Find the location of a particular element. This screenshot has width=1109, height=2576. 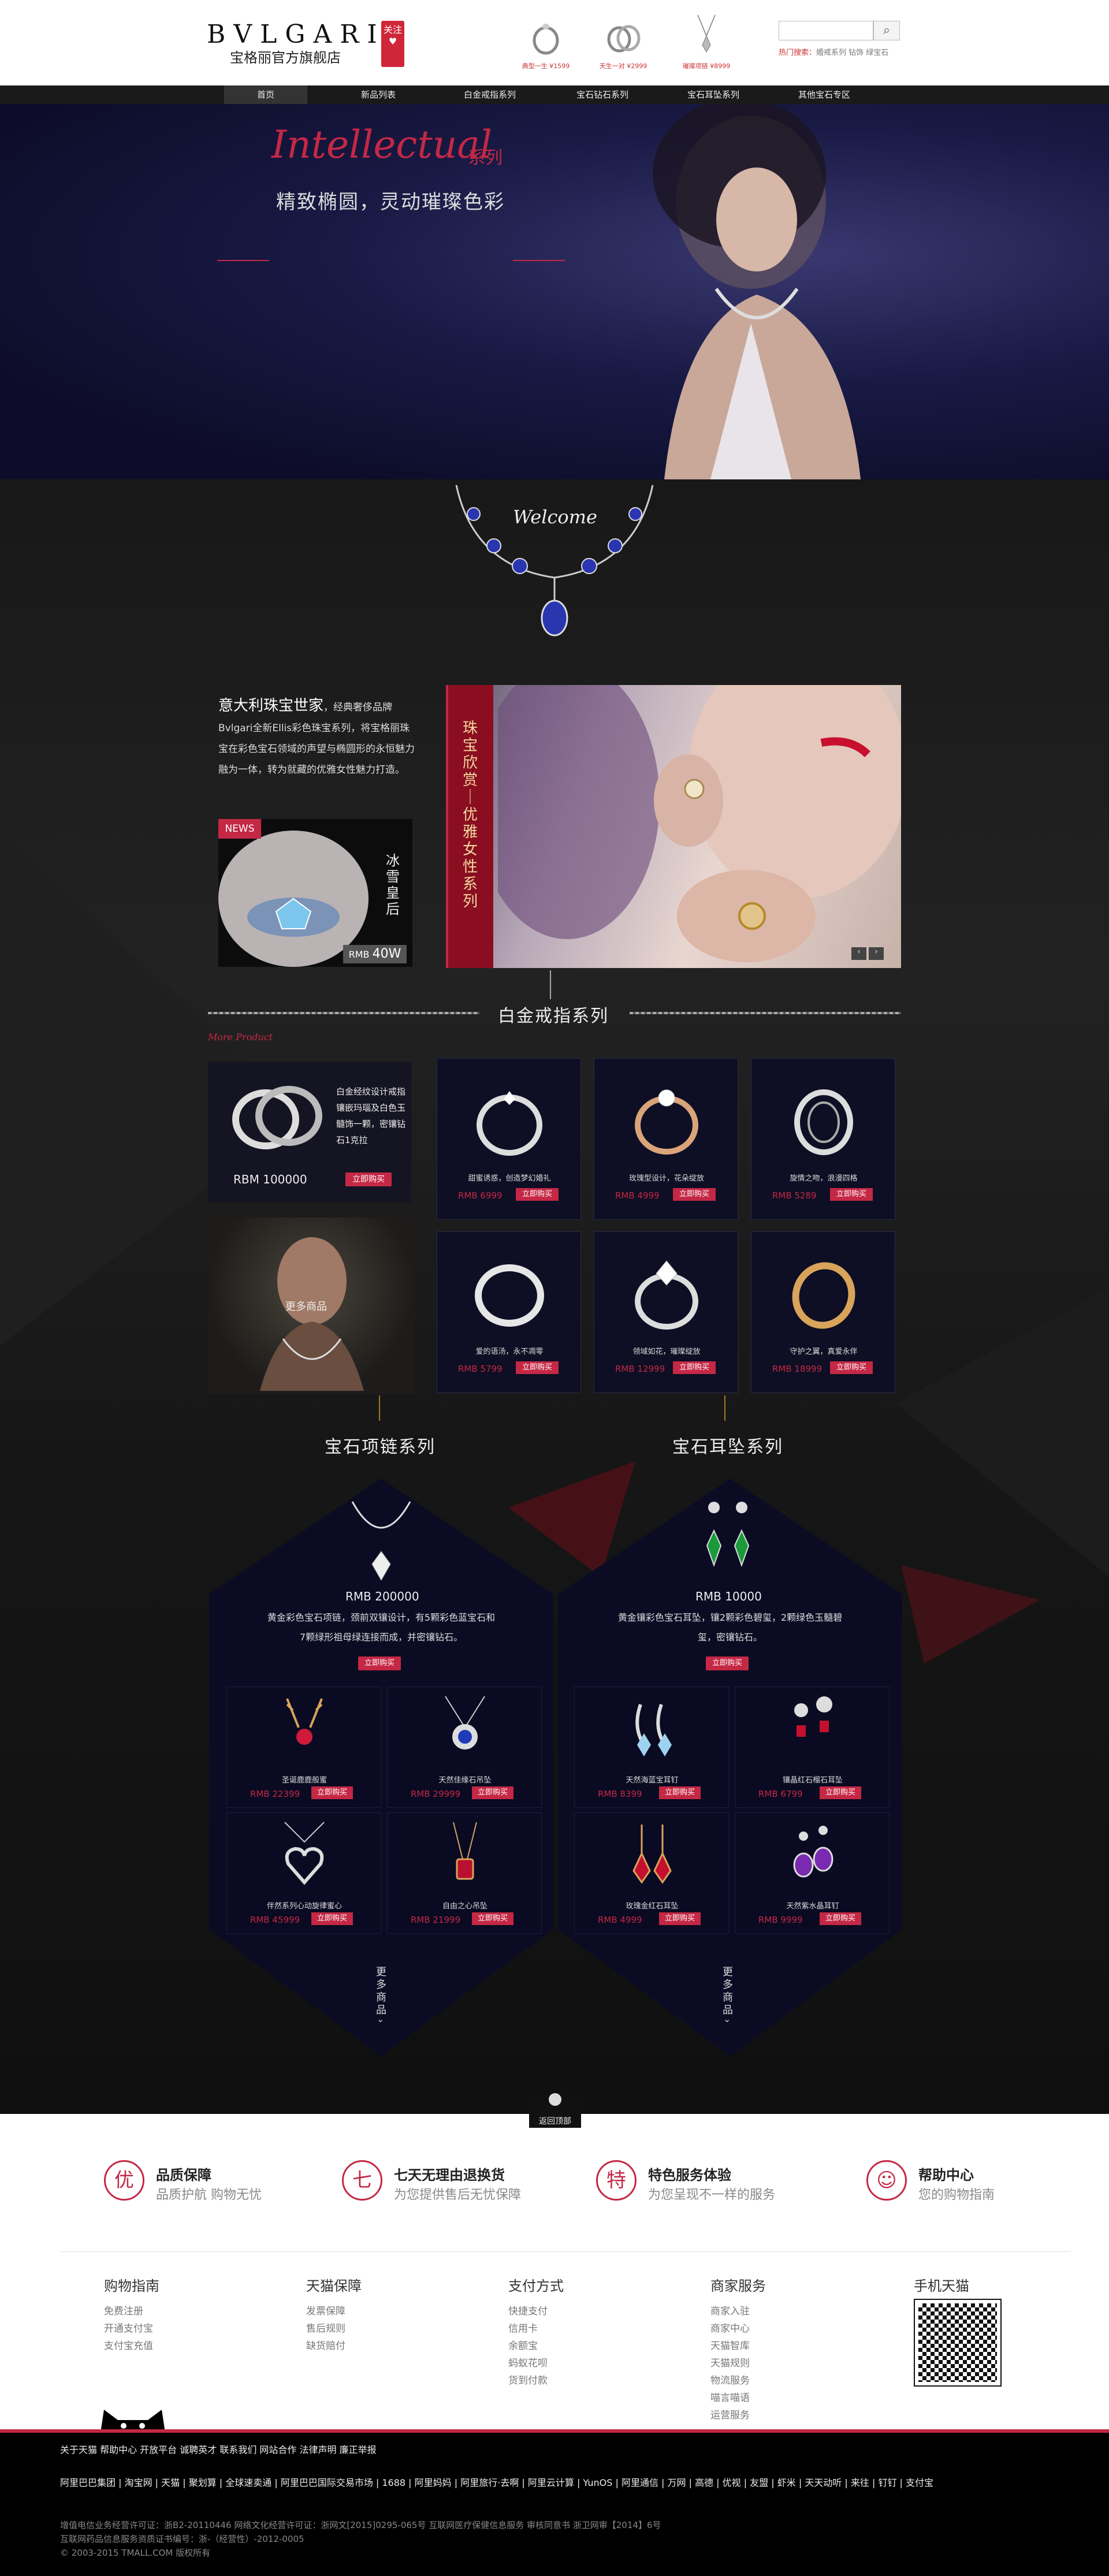

store-name: 宝格丽官方旗舰店 is located at coordinates (285, 56).